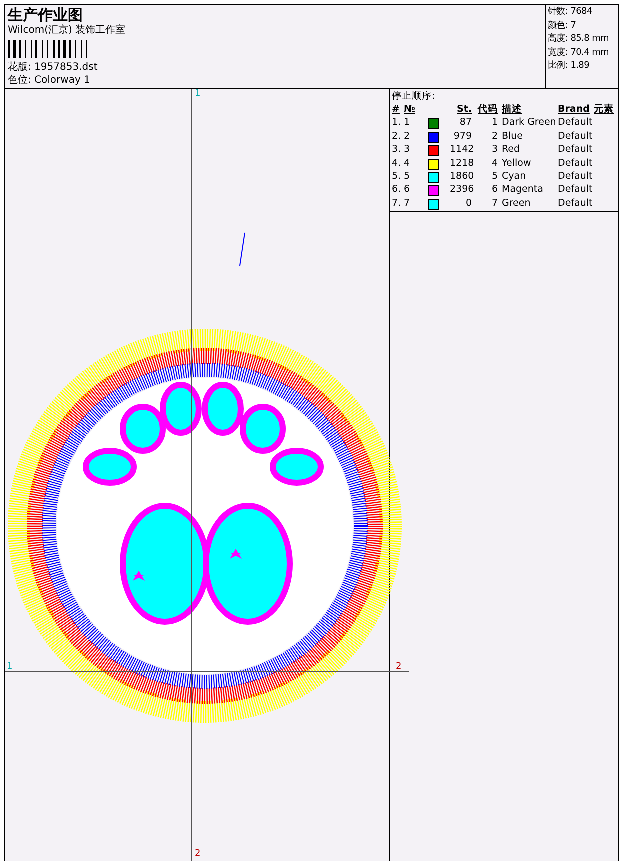 This screenshot has height=861, width=620. What do you see at coordinates (579, 39) in the screenshot?
I see `info-line: 高度: 85.8 mm` at bounding box center [579, 39].